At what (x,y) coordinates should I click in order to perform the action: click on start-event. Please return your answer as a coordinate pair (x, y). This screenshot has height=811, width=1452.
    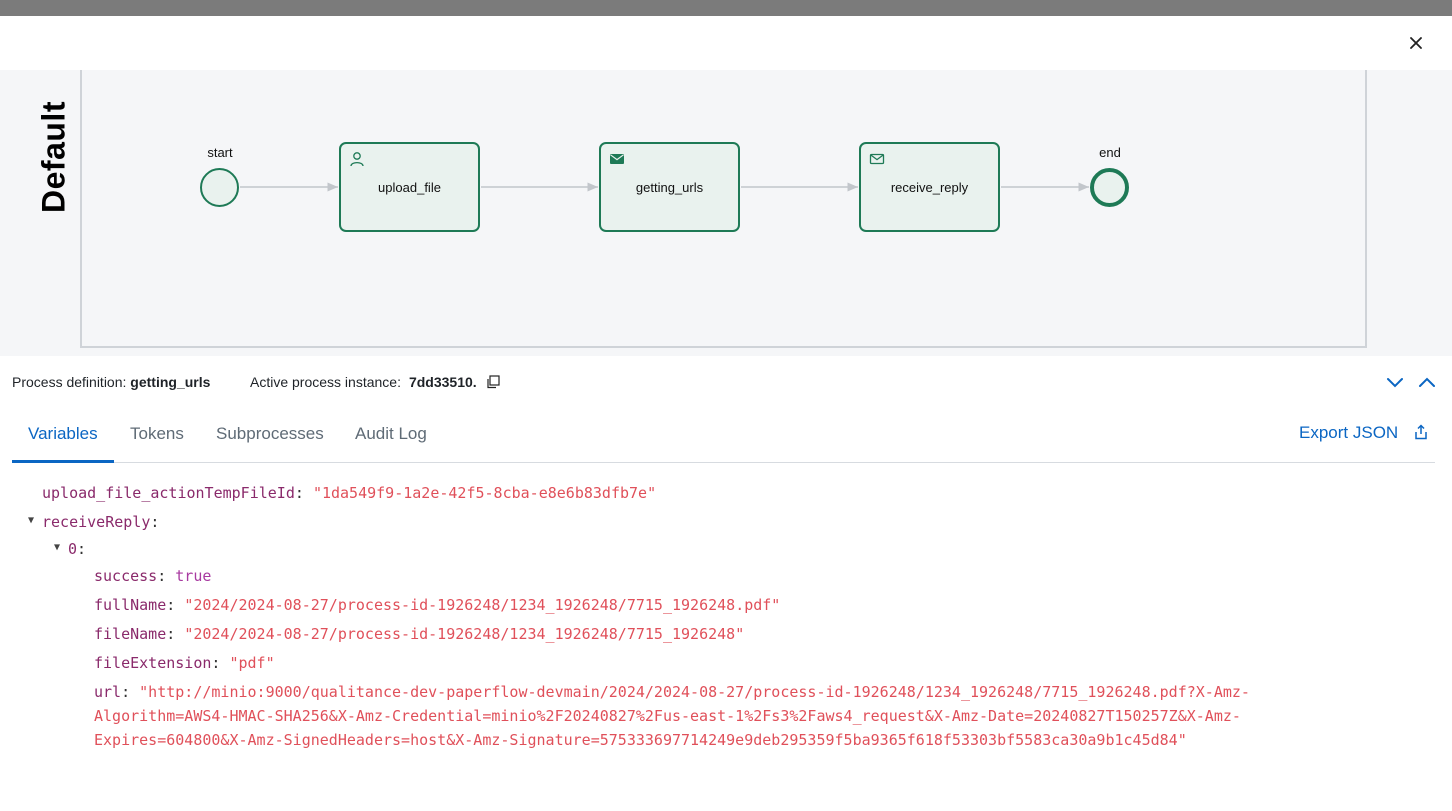
    Looking at the image, I should click on (219, 187).